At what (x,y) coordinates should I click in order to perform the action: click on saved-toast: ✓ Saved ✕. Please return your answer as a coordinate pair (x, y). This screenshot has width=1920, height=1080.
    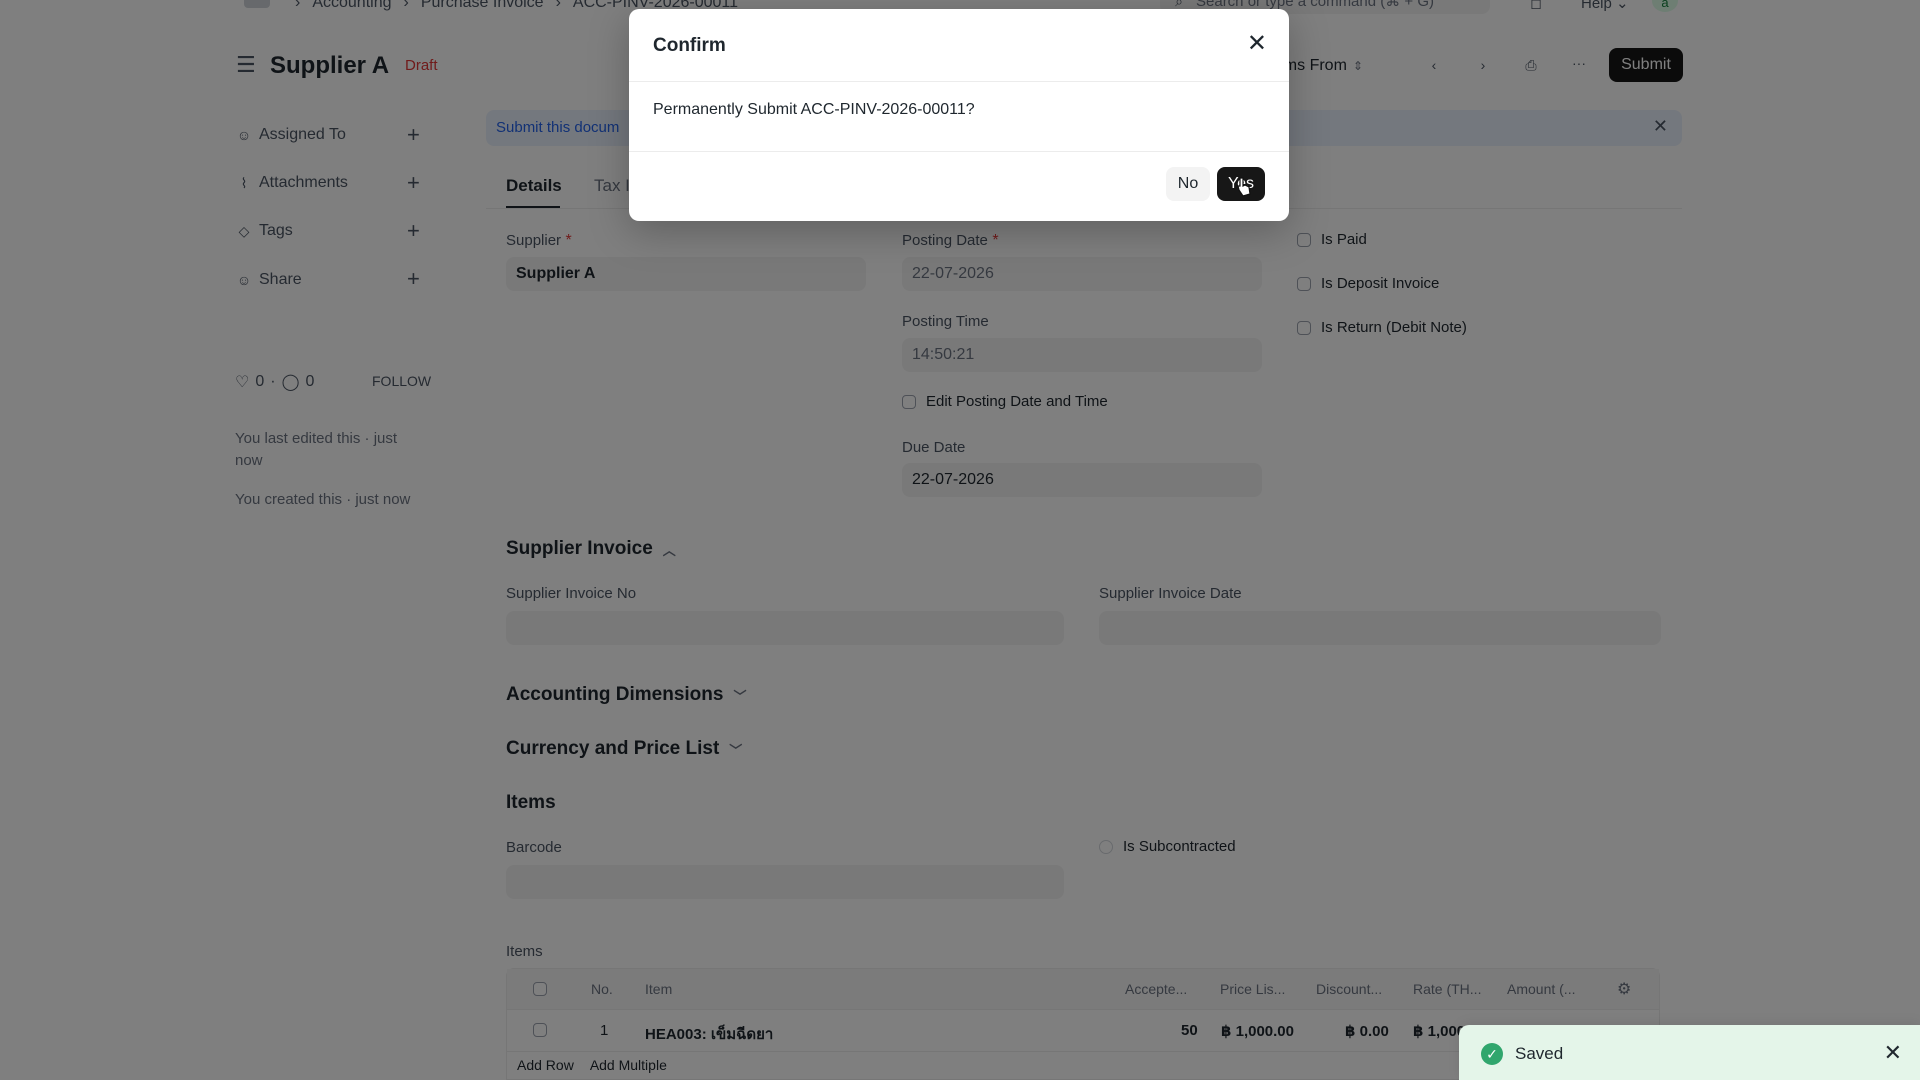
    Looking at the image, I should click on (1689, 1052).